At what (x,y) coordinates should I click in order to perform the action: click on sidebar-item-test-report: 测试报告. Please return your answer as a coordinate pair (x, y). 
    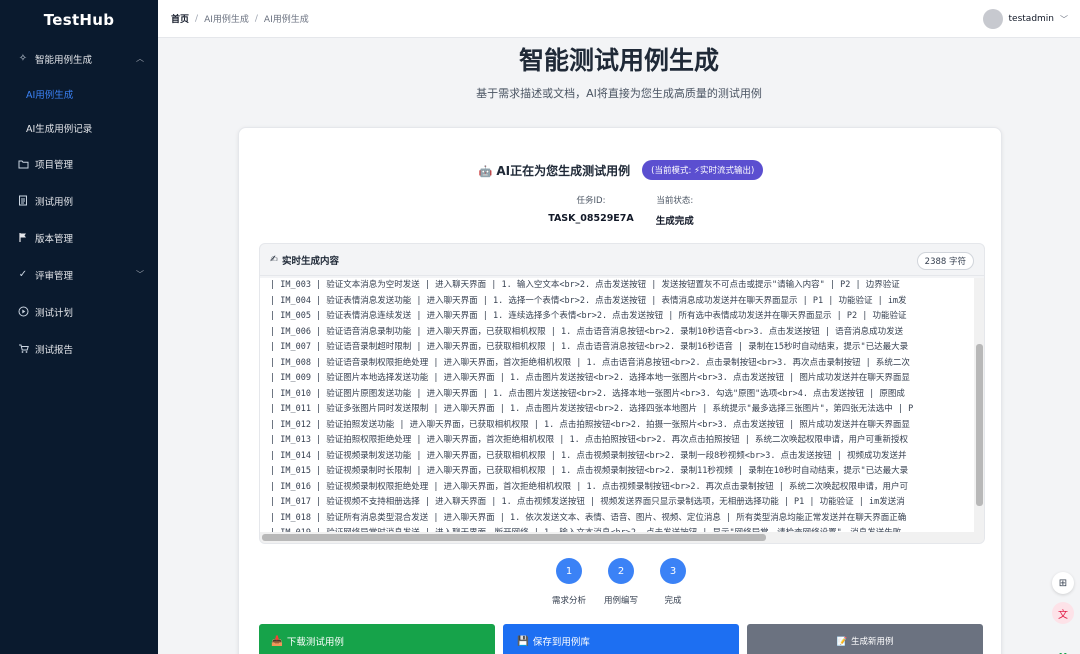
    Looking at the image, I should click on (79, 348).